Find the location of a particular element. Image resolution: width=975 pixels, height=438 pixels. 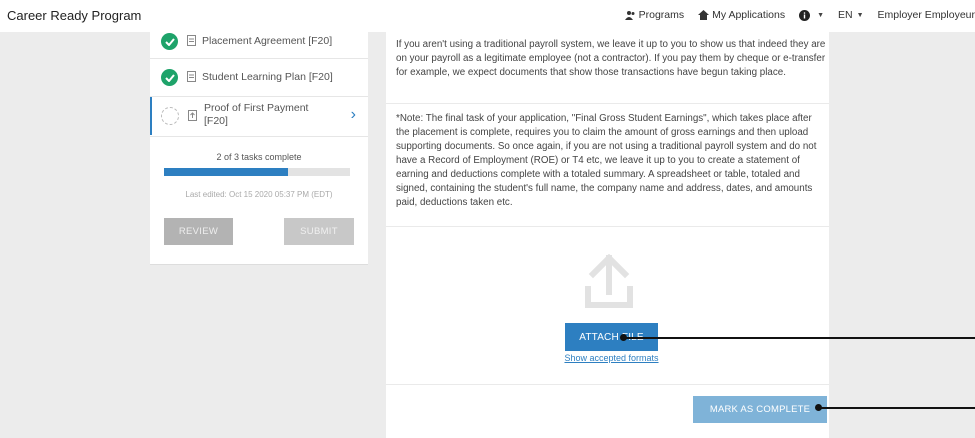

submit-button: SUBMIT is located at coordinates (319, 231).